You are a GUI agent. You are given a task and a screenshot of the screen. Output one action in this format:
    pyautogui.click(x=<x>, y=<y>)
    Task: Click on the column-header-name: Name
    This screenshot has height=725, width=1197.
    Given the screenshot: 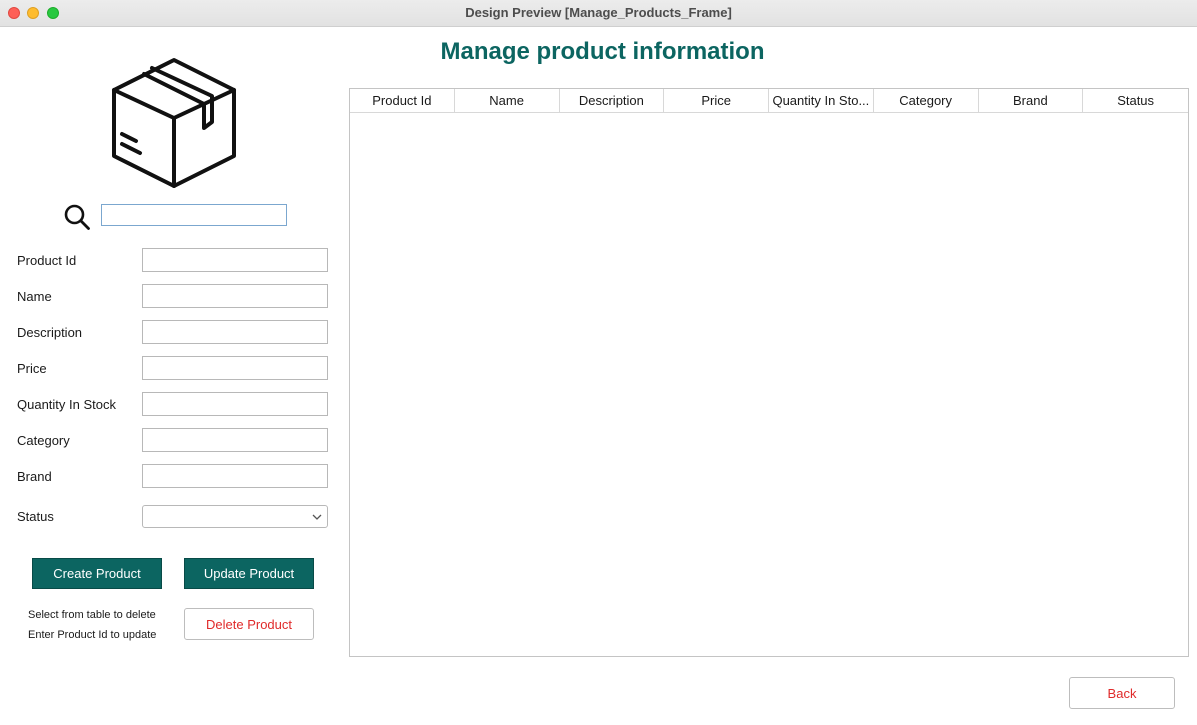 What is the action you would take?
    pyautogui.click(x=507, y=100)
    